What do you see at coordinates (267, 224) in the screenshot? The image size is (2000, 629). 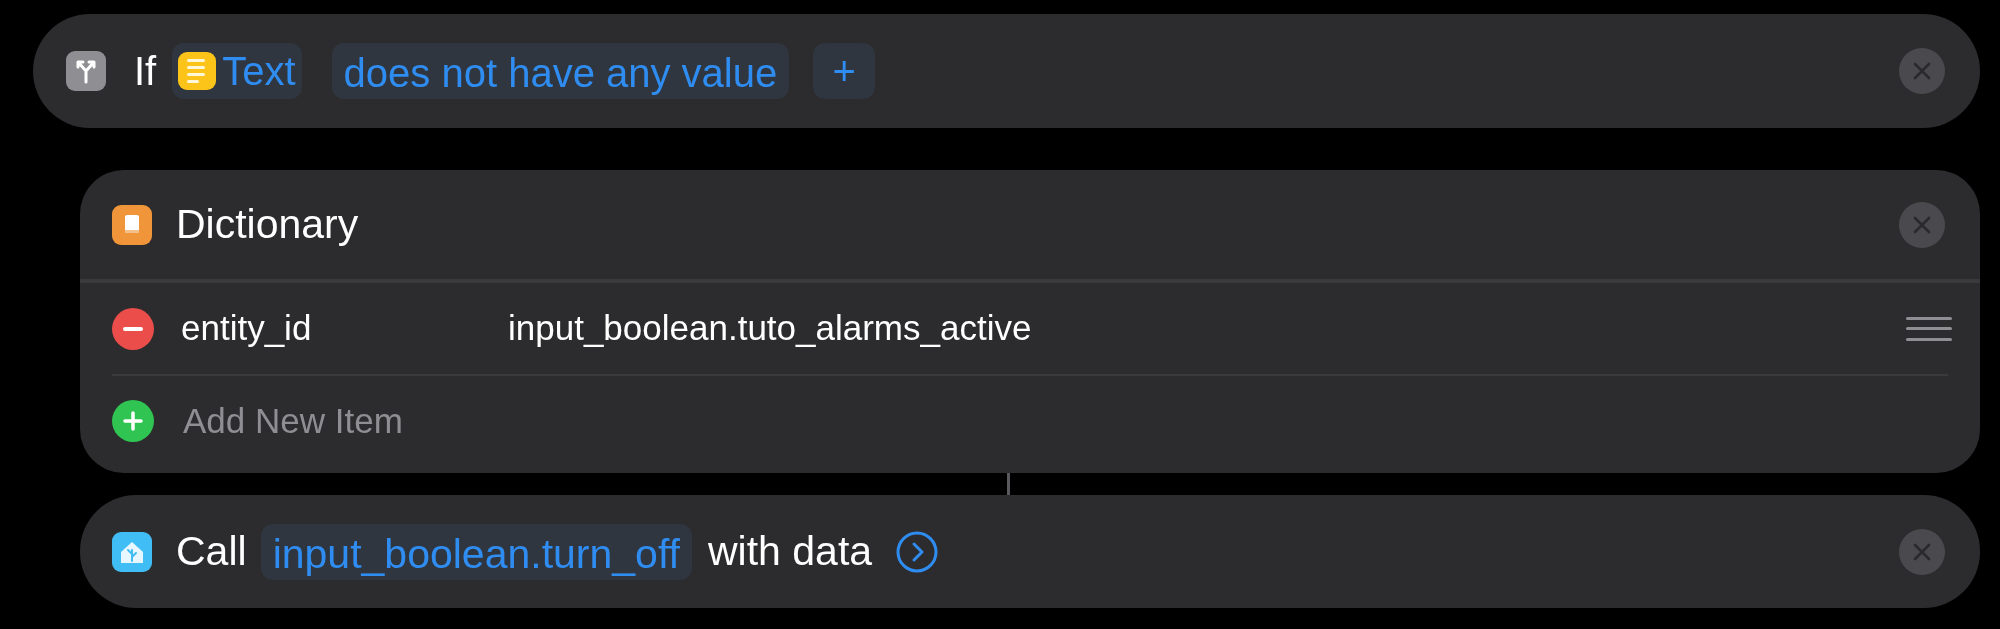 I see `block-title: Dictionary` at bounding box center [267, 224].